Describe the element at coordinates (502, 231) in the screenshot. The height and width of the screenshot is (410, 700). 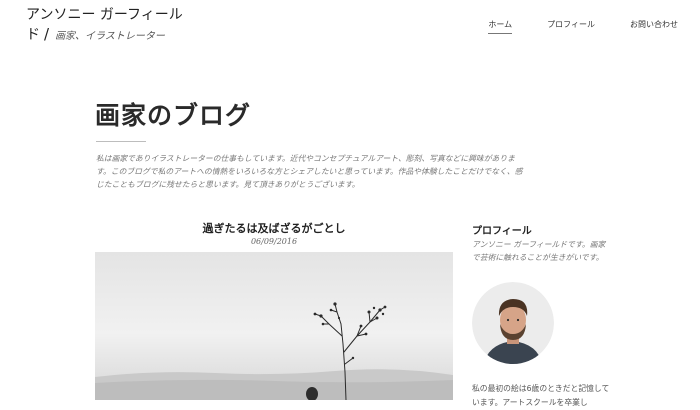
I see `profile-heading: プロフィール` at that location.